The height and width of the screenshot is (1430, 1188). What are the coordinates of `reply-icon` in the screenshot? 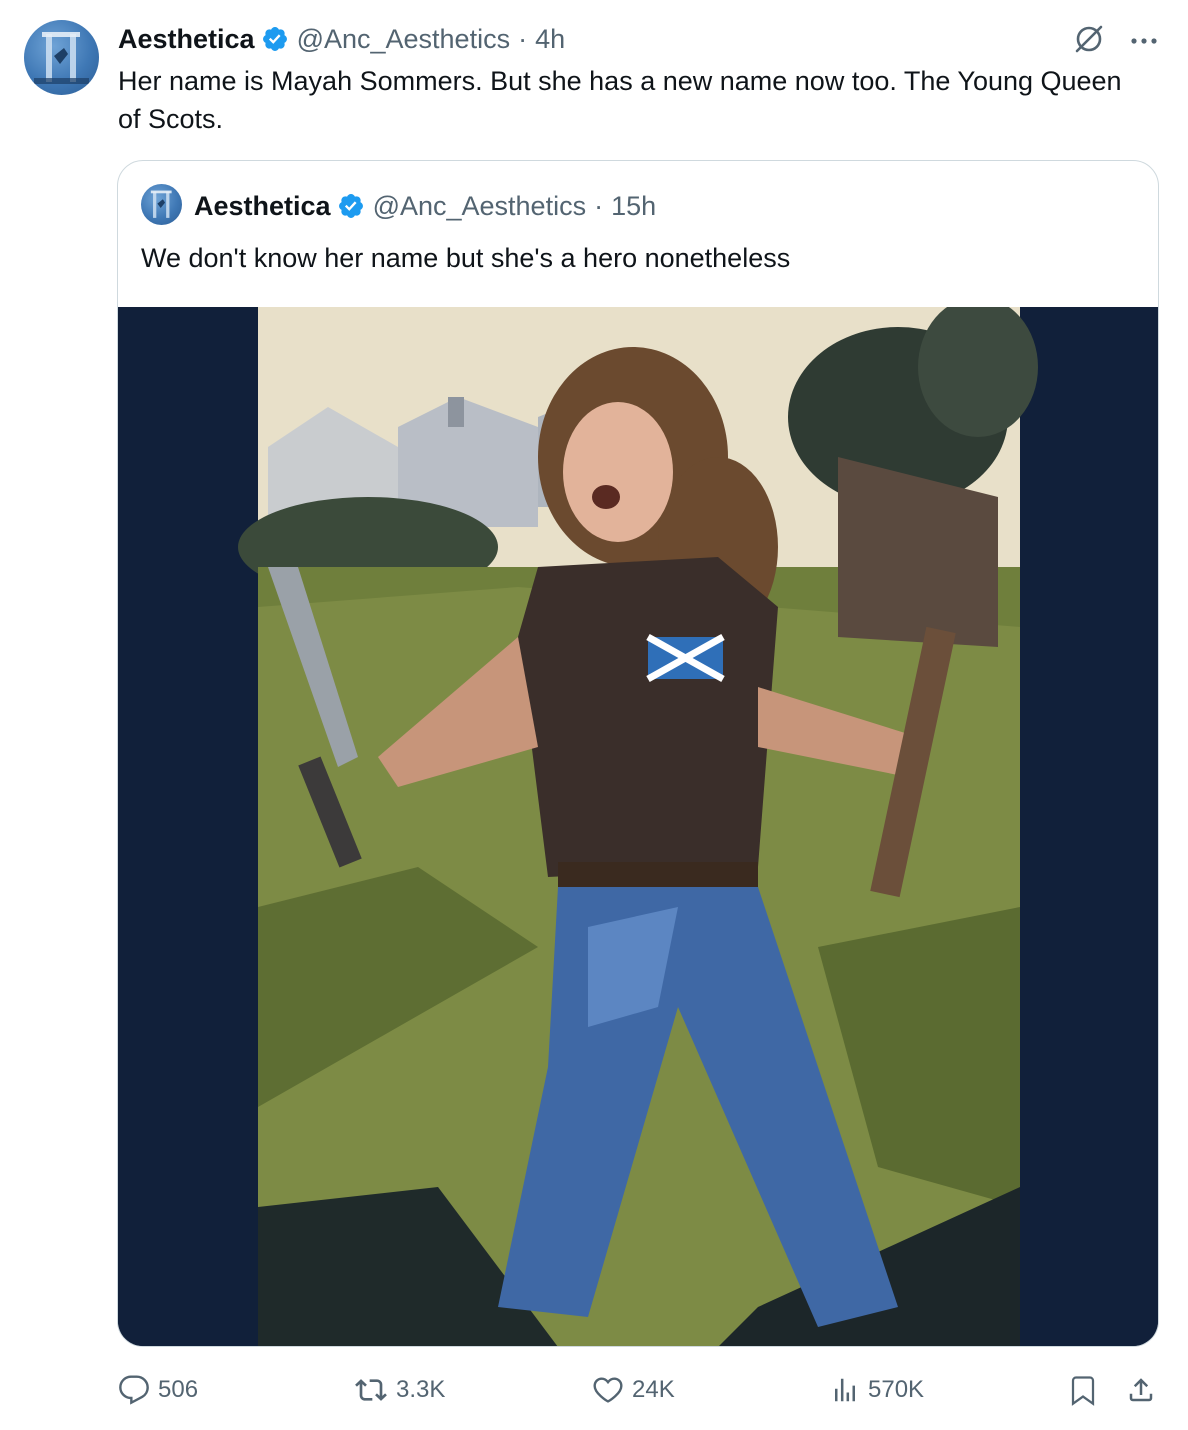 It's located at (134, 1390).